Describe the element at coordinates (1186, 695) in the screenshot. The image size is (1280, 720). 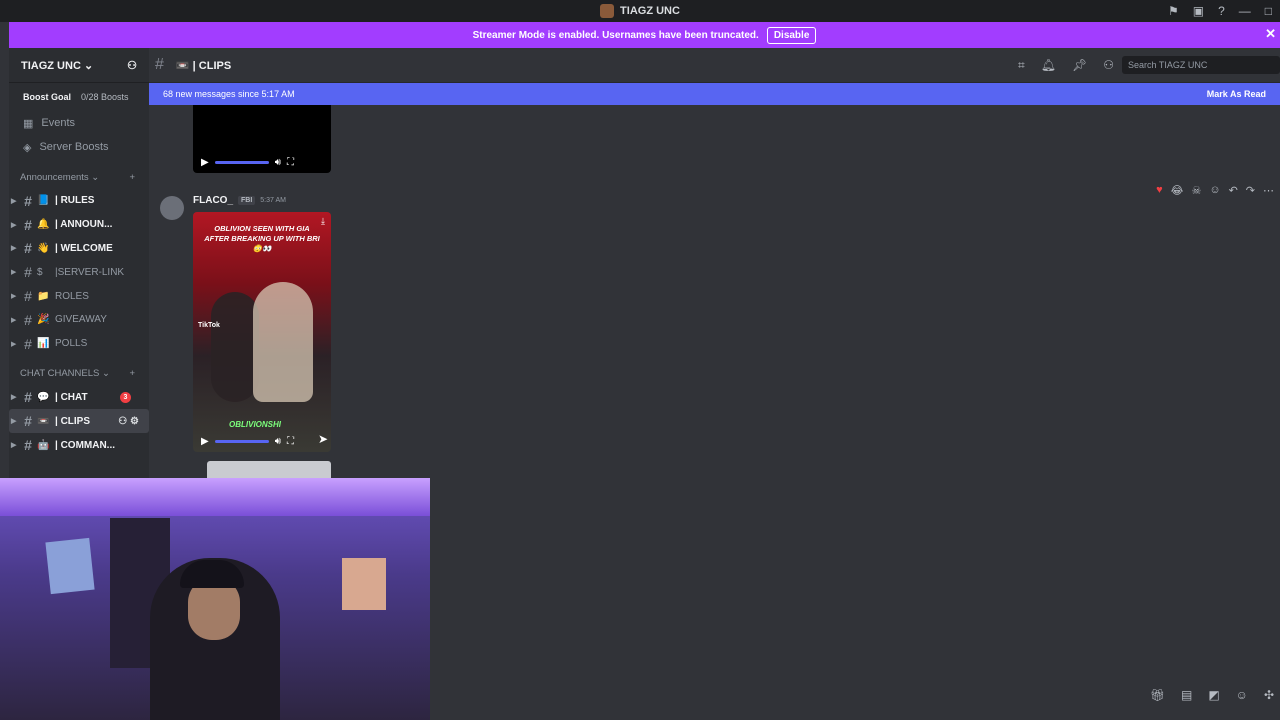
I see `gif-icon: ▤` at that location.